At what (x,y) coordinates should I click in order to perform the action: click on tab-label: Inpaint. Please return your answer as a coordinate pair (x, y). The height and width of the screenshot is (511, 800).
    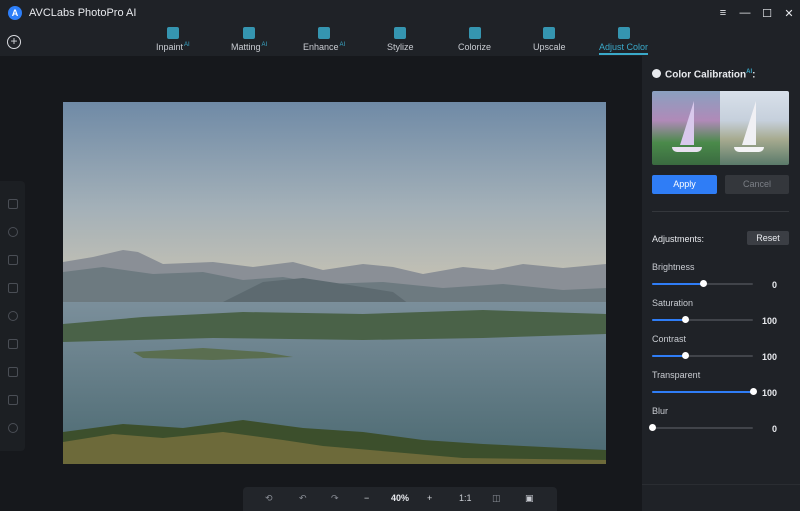
    Looking at the image, I should click on (170, 47).